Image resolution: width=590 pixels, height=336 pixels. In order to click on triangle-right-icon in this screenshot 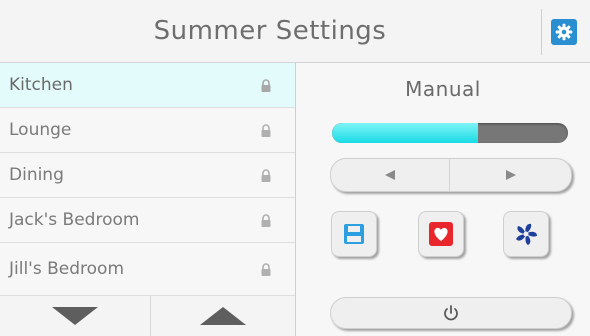, I will do `click(510, 175)`.